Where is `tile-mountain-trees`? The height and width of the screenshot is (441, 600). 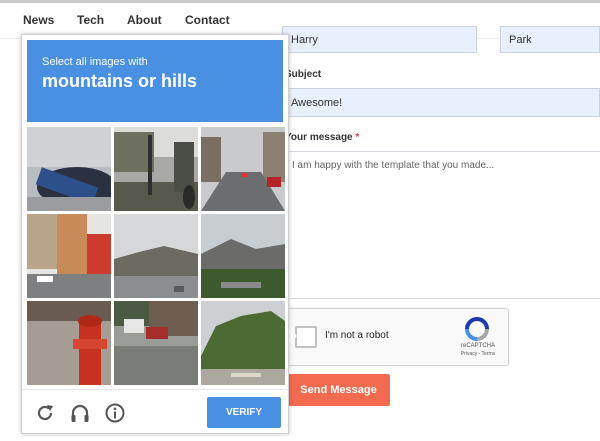 tile-mountain-trees is located at coordinates (243, 256).